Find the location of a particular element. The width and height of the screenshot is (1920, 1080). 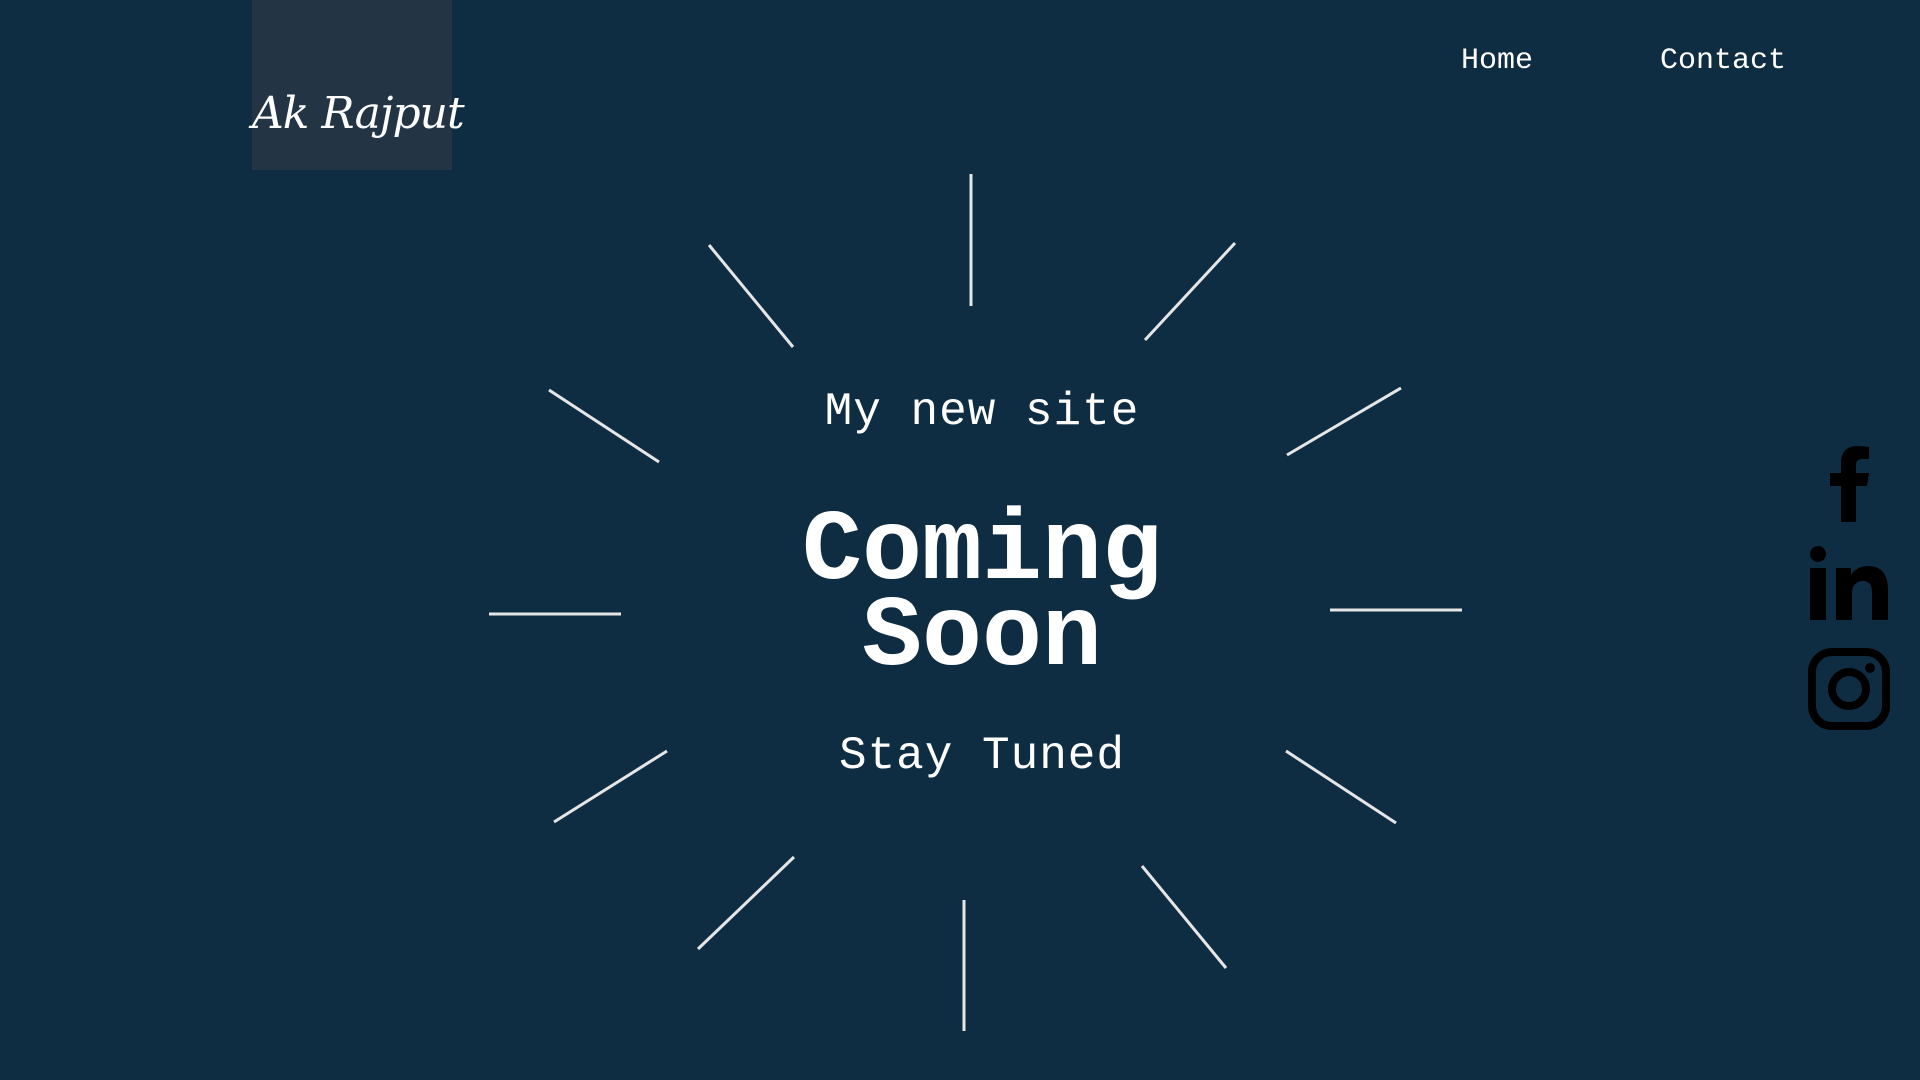

burst-line-top-right is located at coordinates (1190, 291).